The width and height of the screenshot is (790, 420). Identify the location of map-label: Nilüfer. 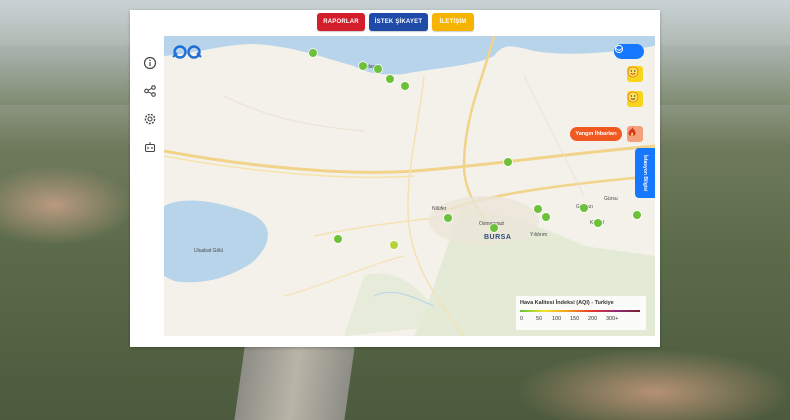
(439, 209).